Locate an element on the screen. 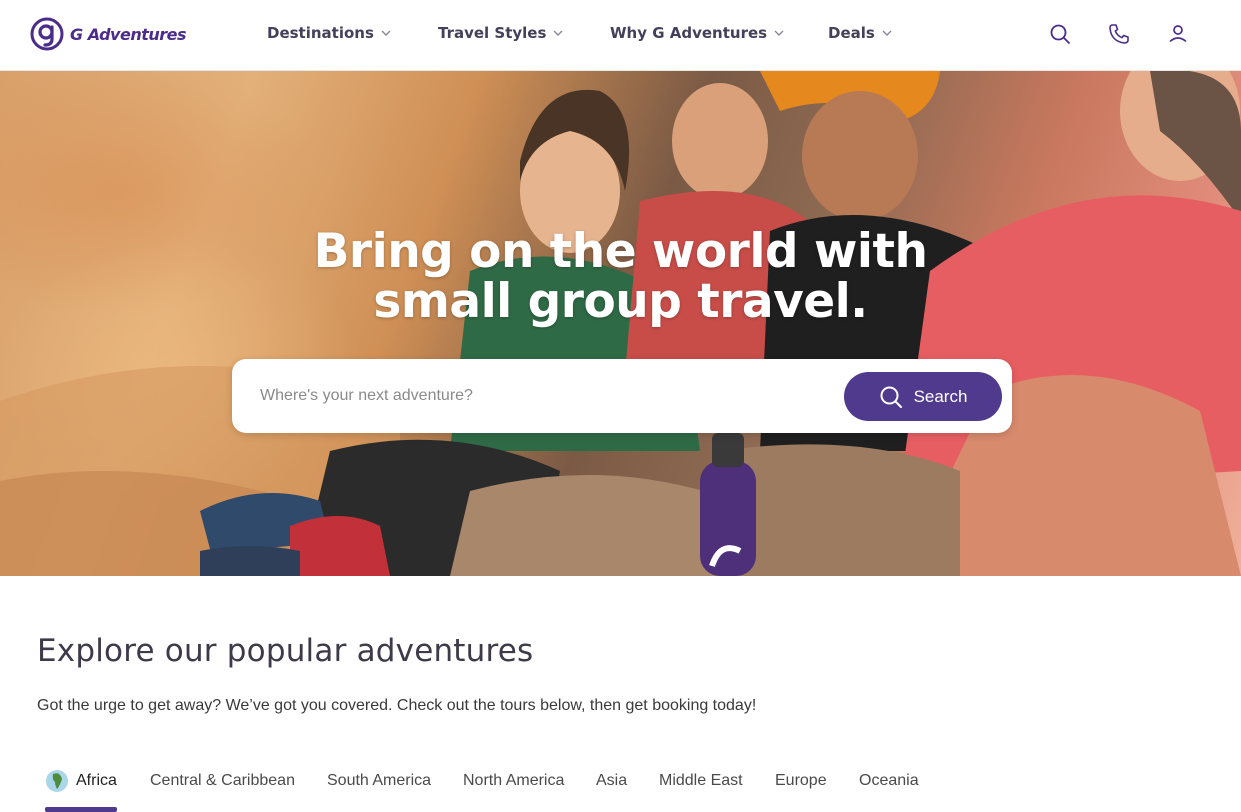  tab-south-america: South America is located at coordinates (379, 781).